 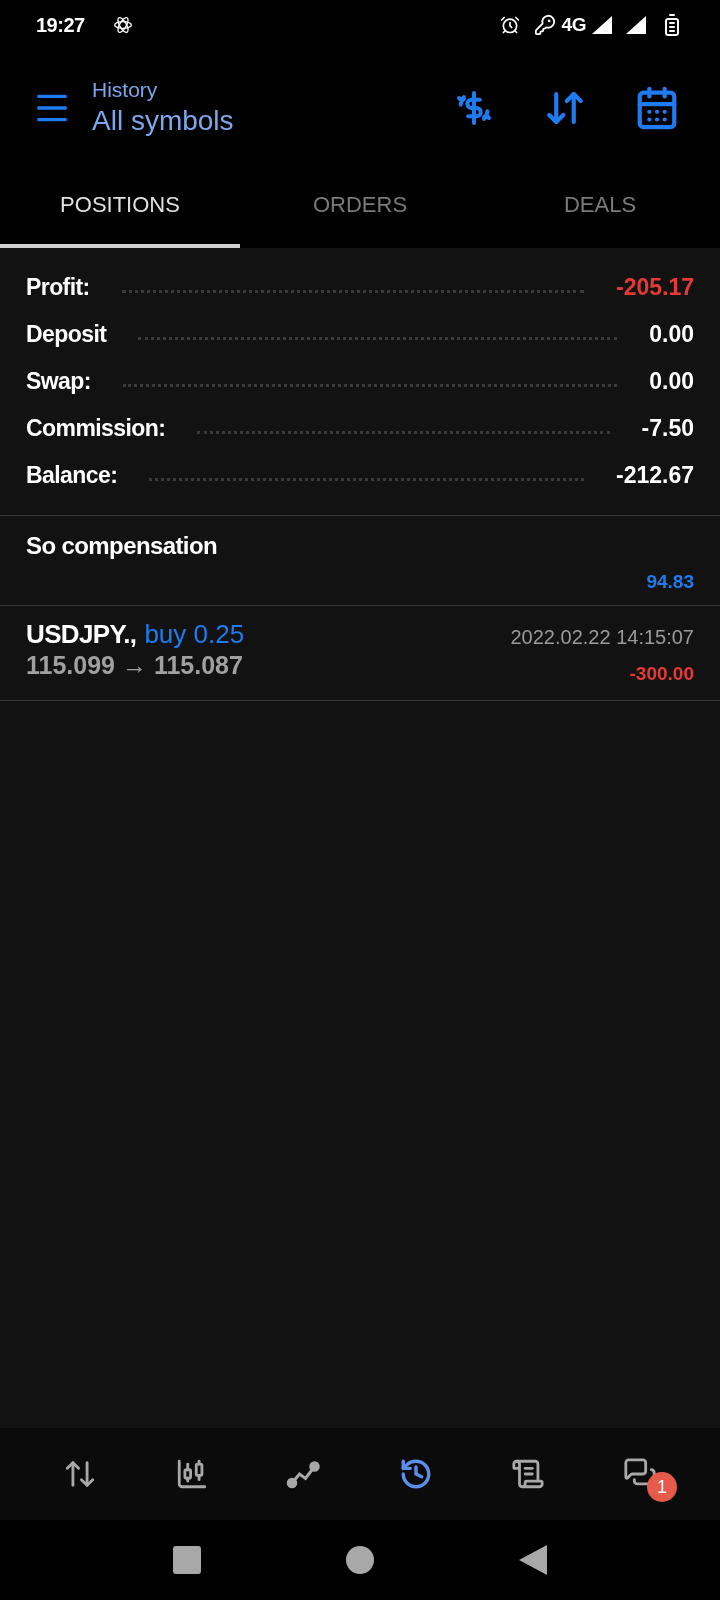 I want to click on position-row: USDJPY., buy 0.25 115.099 → 115.087 2022.02.22 14:15:07 -300.00, so click(x=360, y=653).